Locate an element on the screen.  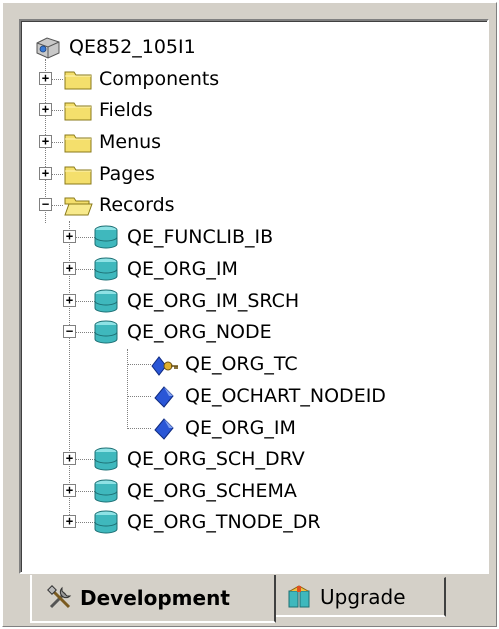
field-label: QE_OCHART_NODEID is located at coordinates (285, 396).